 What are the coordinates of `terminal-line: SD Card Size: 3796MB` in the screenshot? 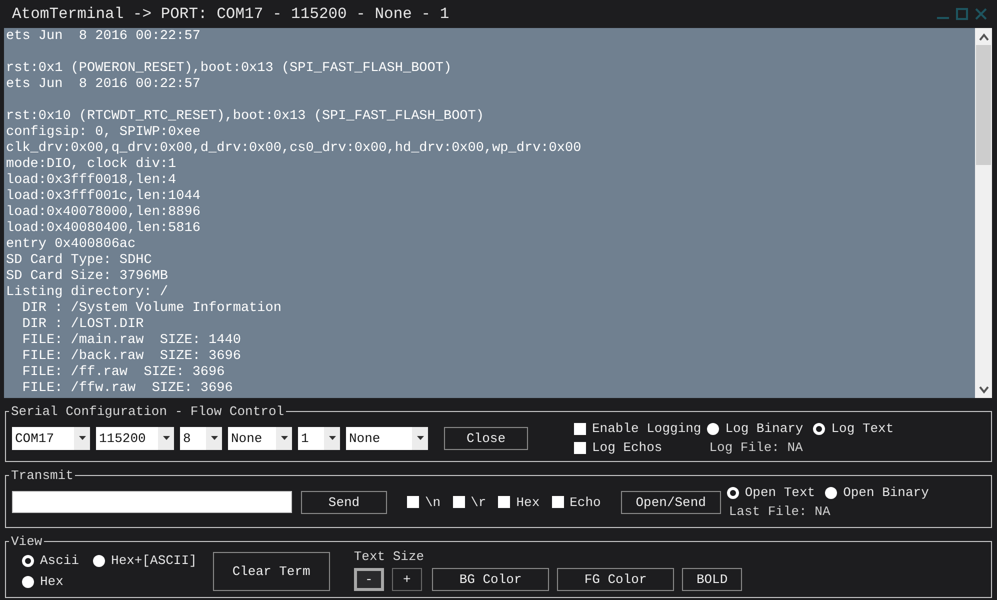 It's located at (88, 277).